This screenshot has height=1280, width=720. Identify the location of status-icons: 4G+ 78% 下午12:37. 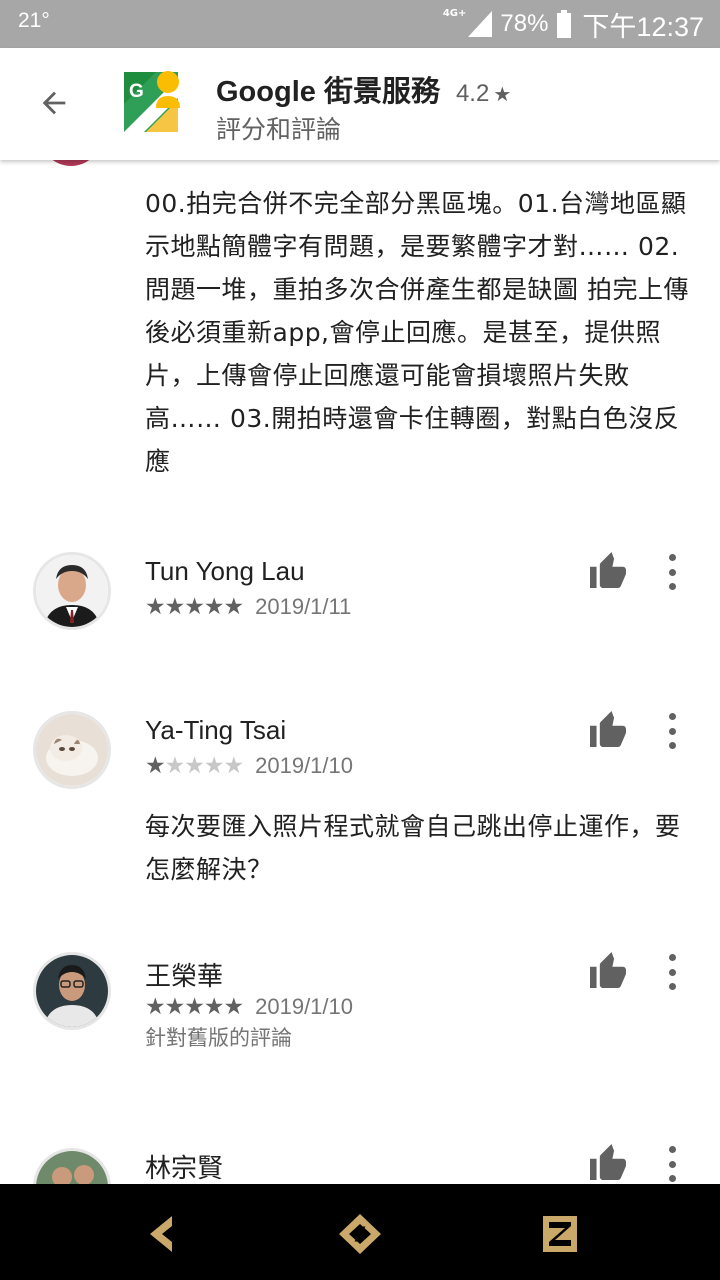
(573, 24).